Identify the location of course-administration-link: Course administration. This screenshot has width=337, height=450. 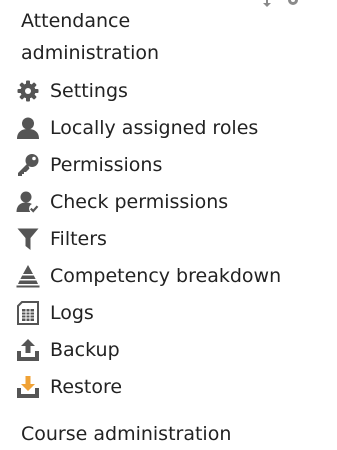
(126, 434).